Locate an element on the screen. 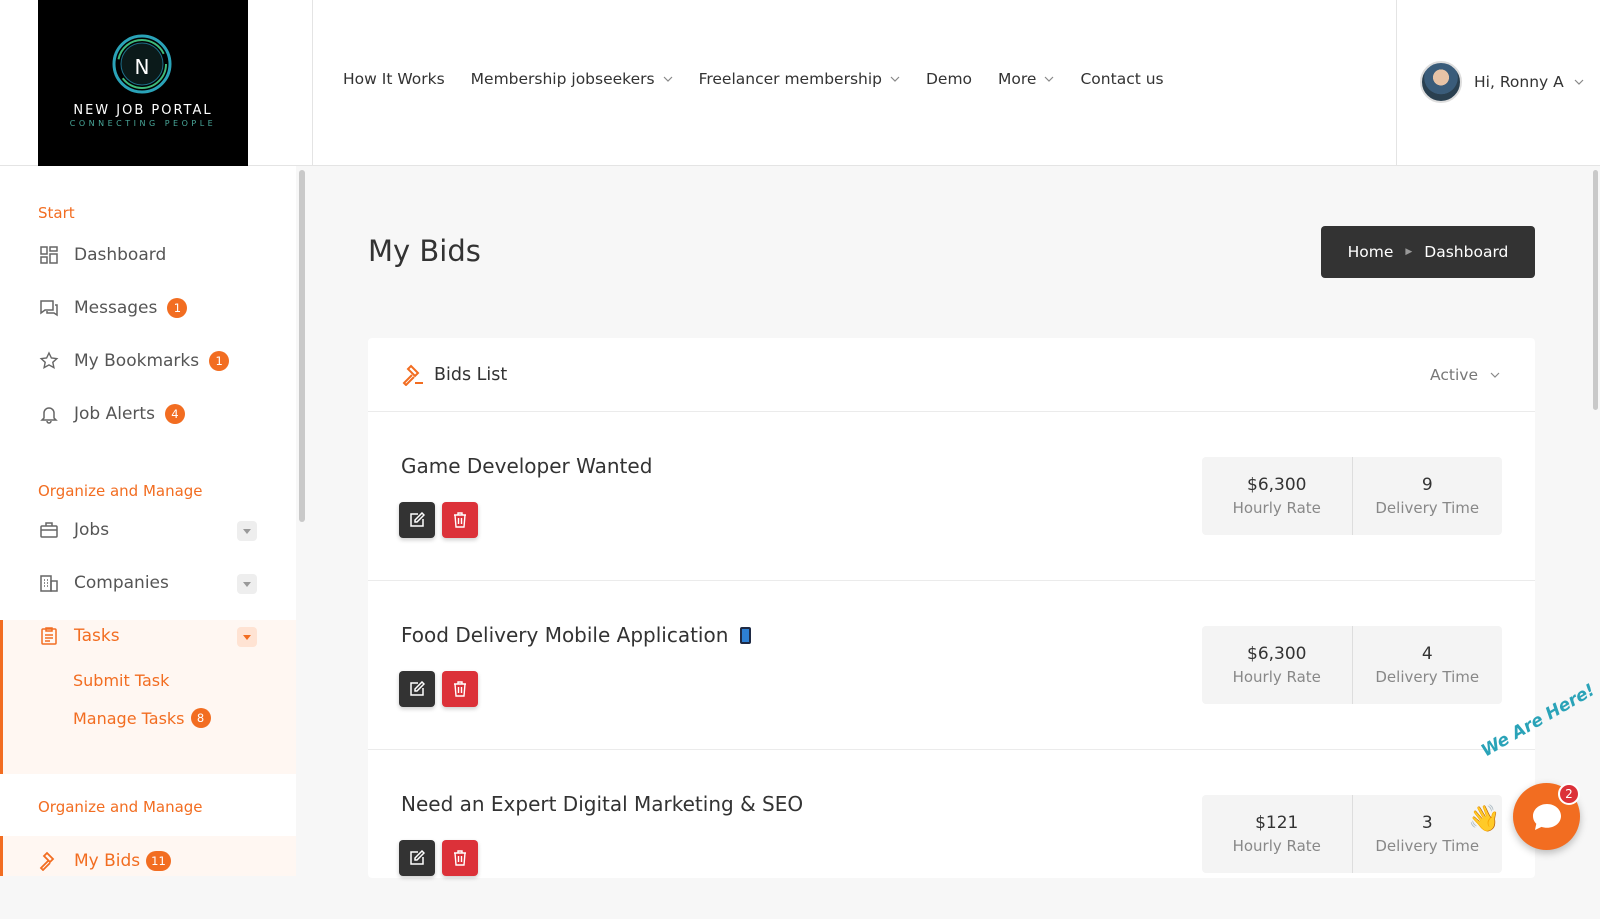  bid-stats: $121 Hourly Rate 3 Delivery Time is located at coordinates (1352, 834).